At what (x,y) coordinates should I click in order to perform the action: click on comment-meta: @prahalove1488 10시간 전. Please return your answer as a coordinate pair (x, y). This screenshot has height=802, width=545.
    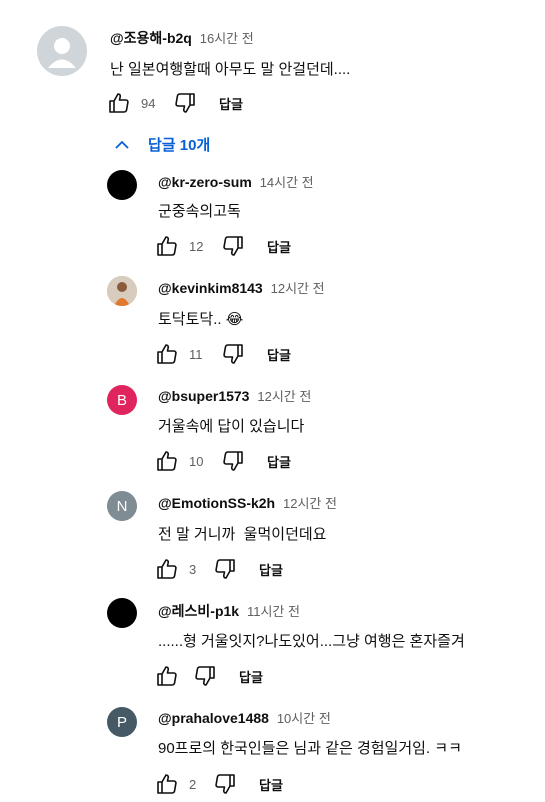
    Looking at the image, I should click on (244, 717).